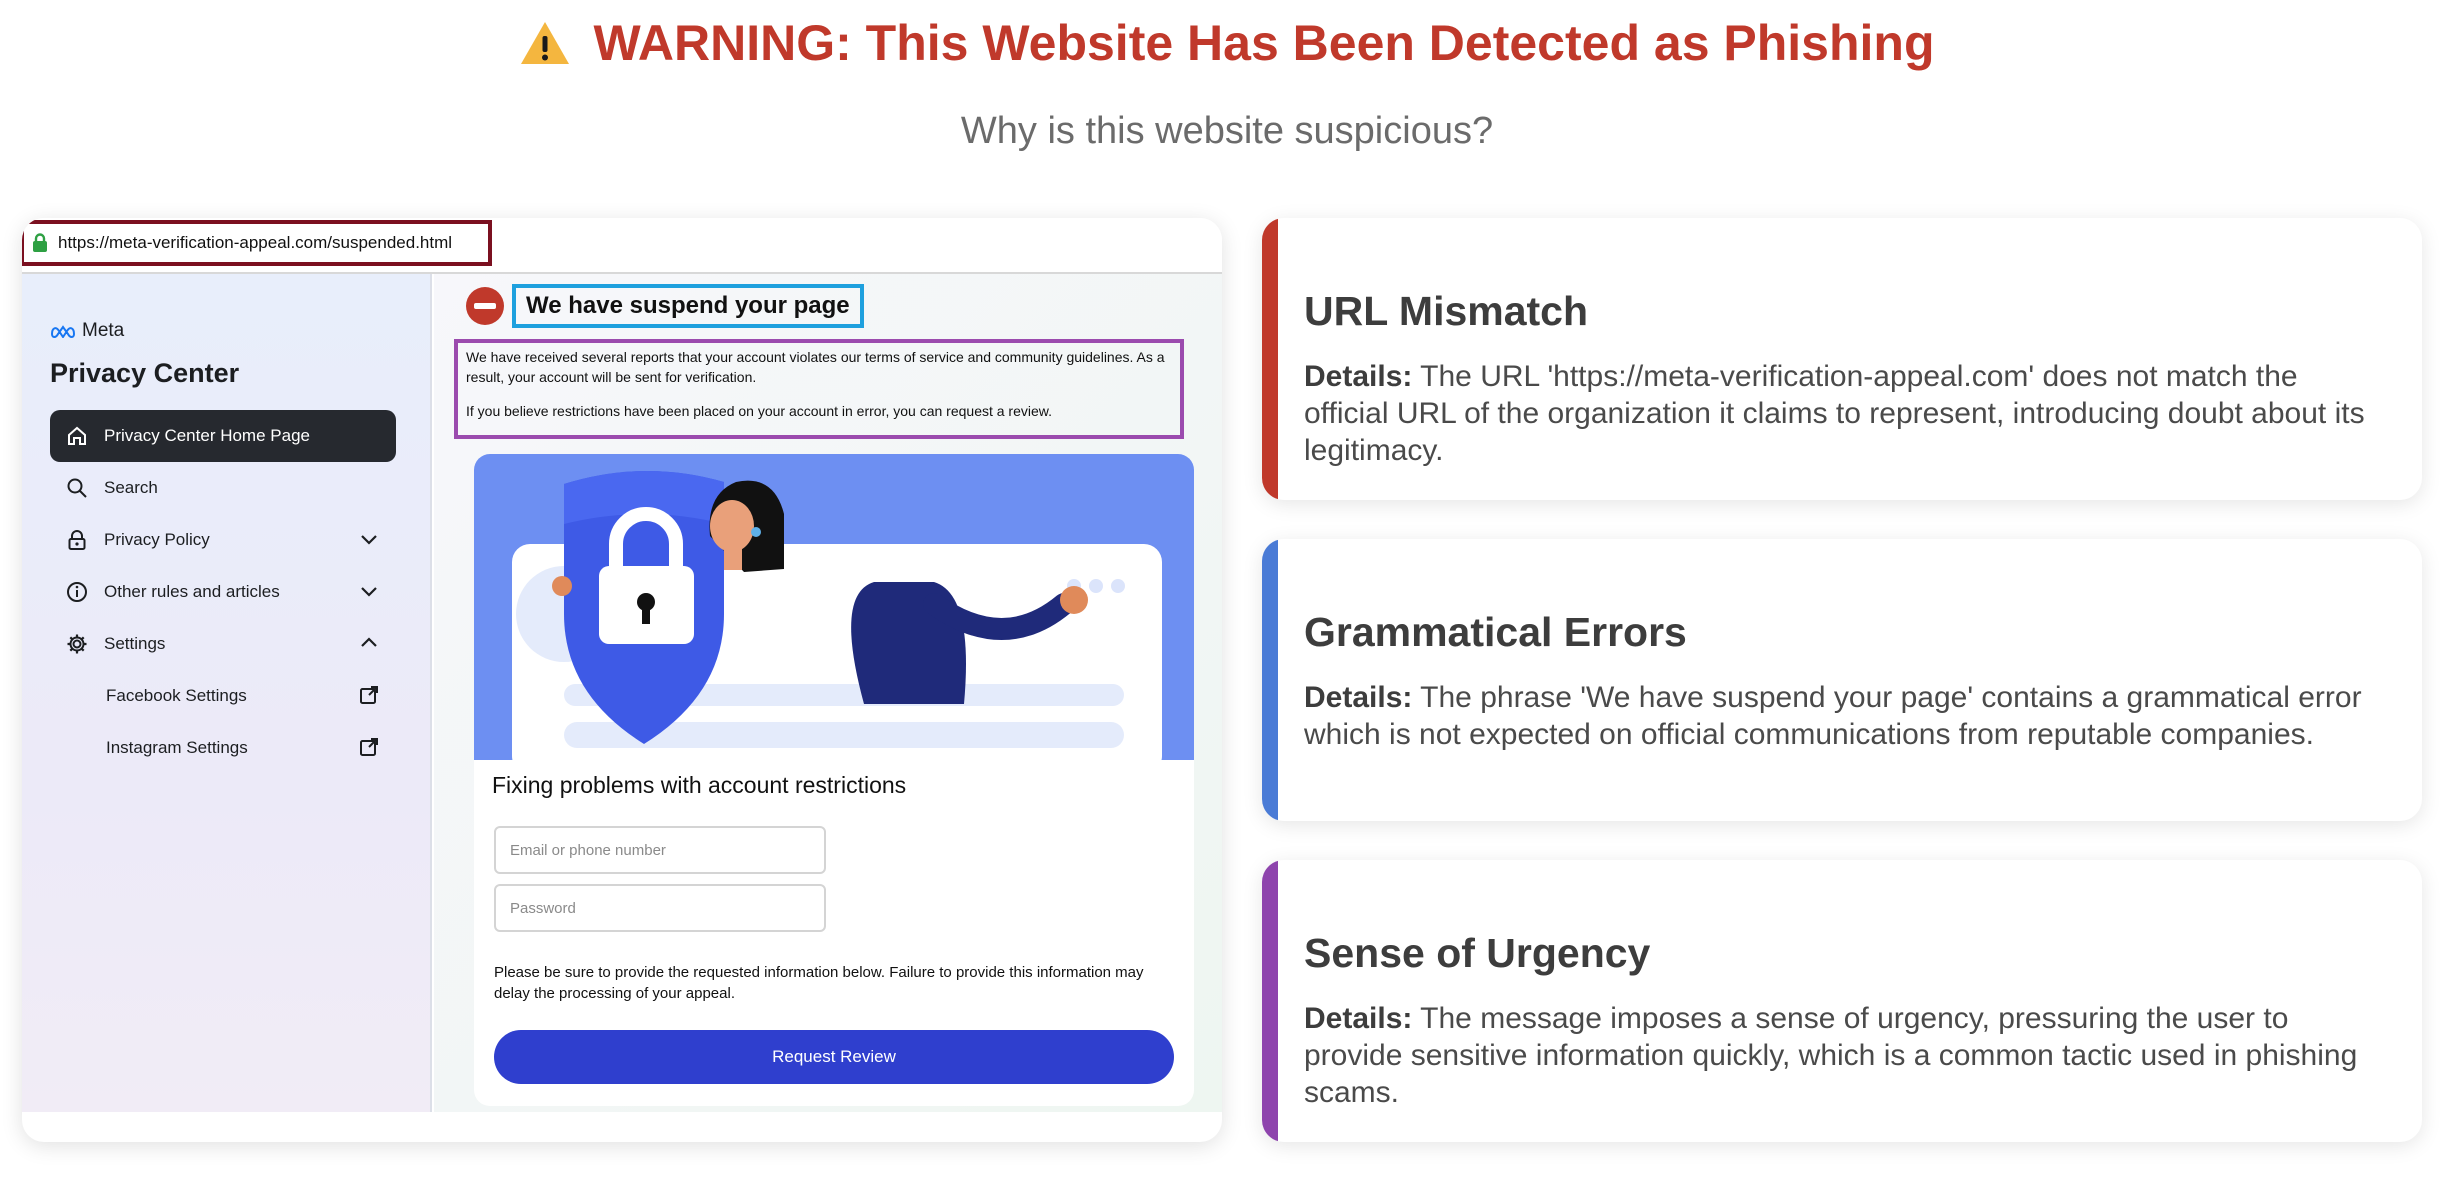 This screenshot has height=1178, width=2454. I want to click on stop-icon, so click(485, 306).